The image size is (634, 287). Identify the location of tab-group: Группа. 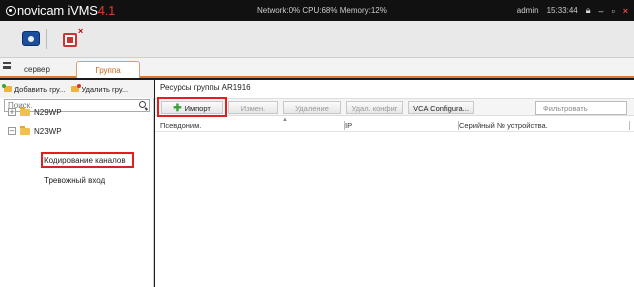
(108, 69).